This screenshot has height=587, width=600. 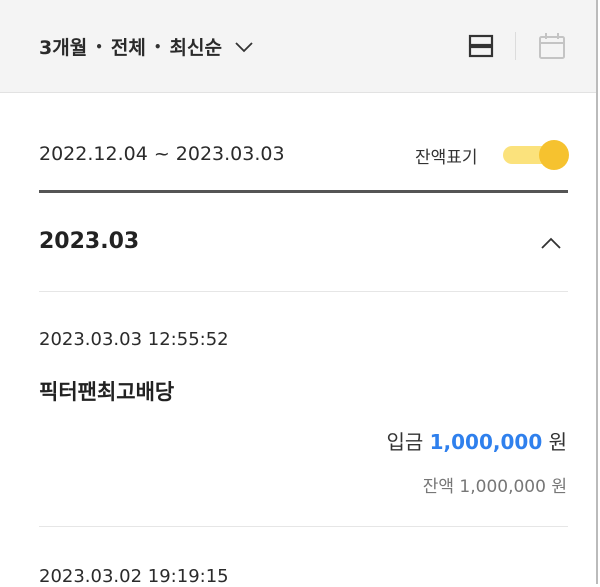 What do you see at coordinates (89, 241) in the screenshot?
I see `month-group-title: 2023.03` at bounding box center [89, 241].